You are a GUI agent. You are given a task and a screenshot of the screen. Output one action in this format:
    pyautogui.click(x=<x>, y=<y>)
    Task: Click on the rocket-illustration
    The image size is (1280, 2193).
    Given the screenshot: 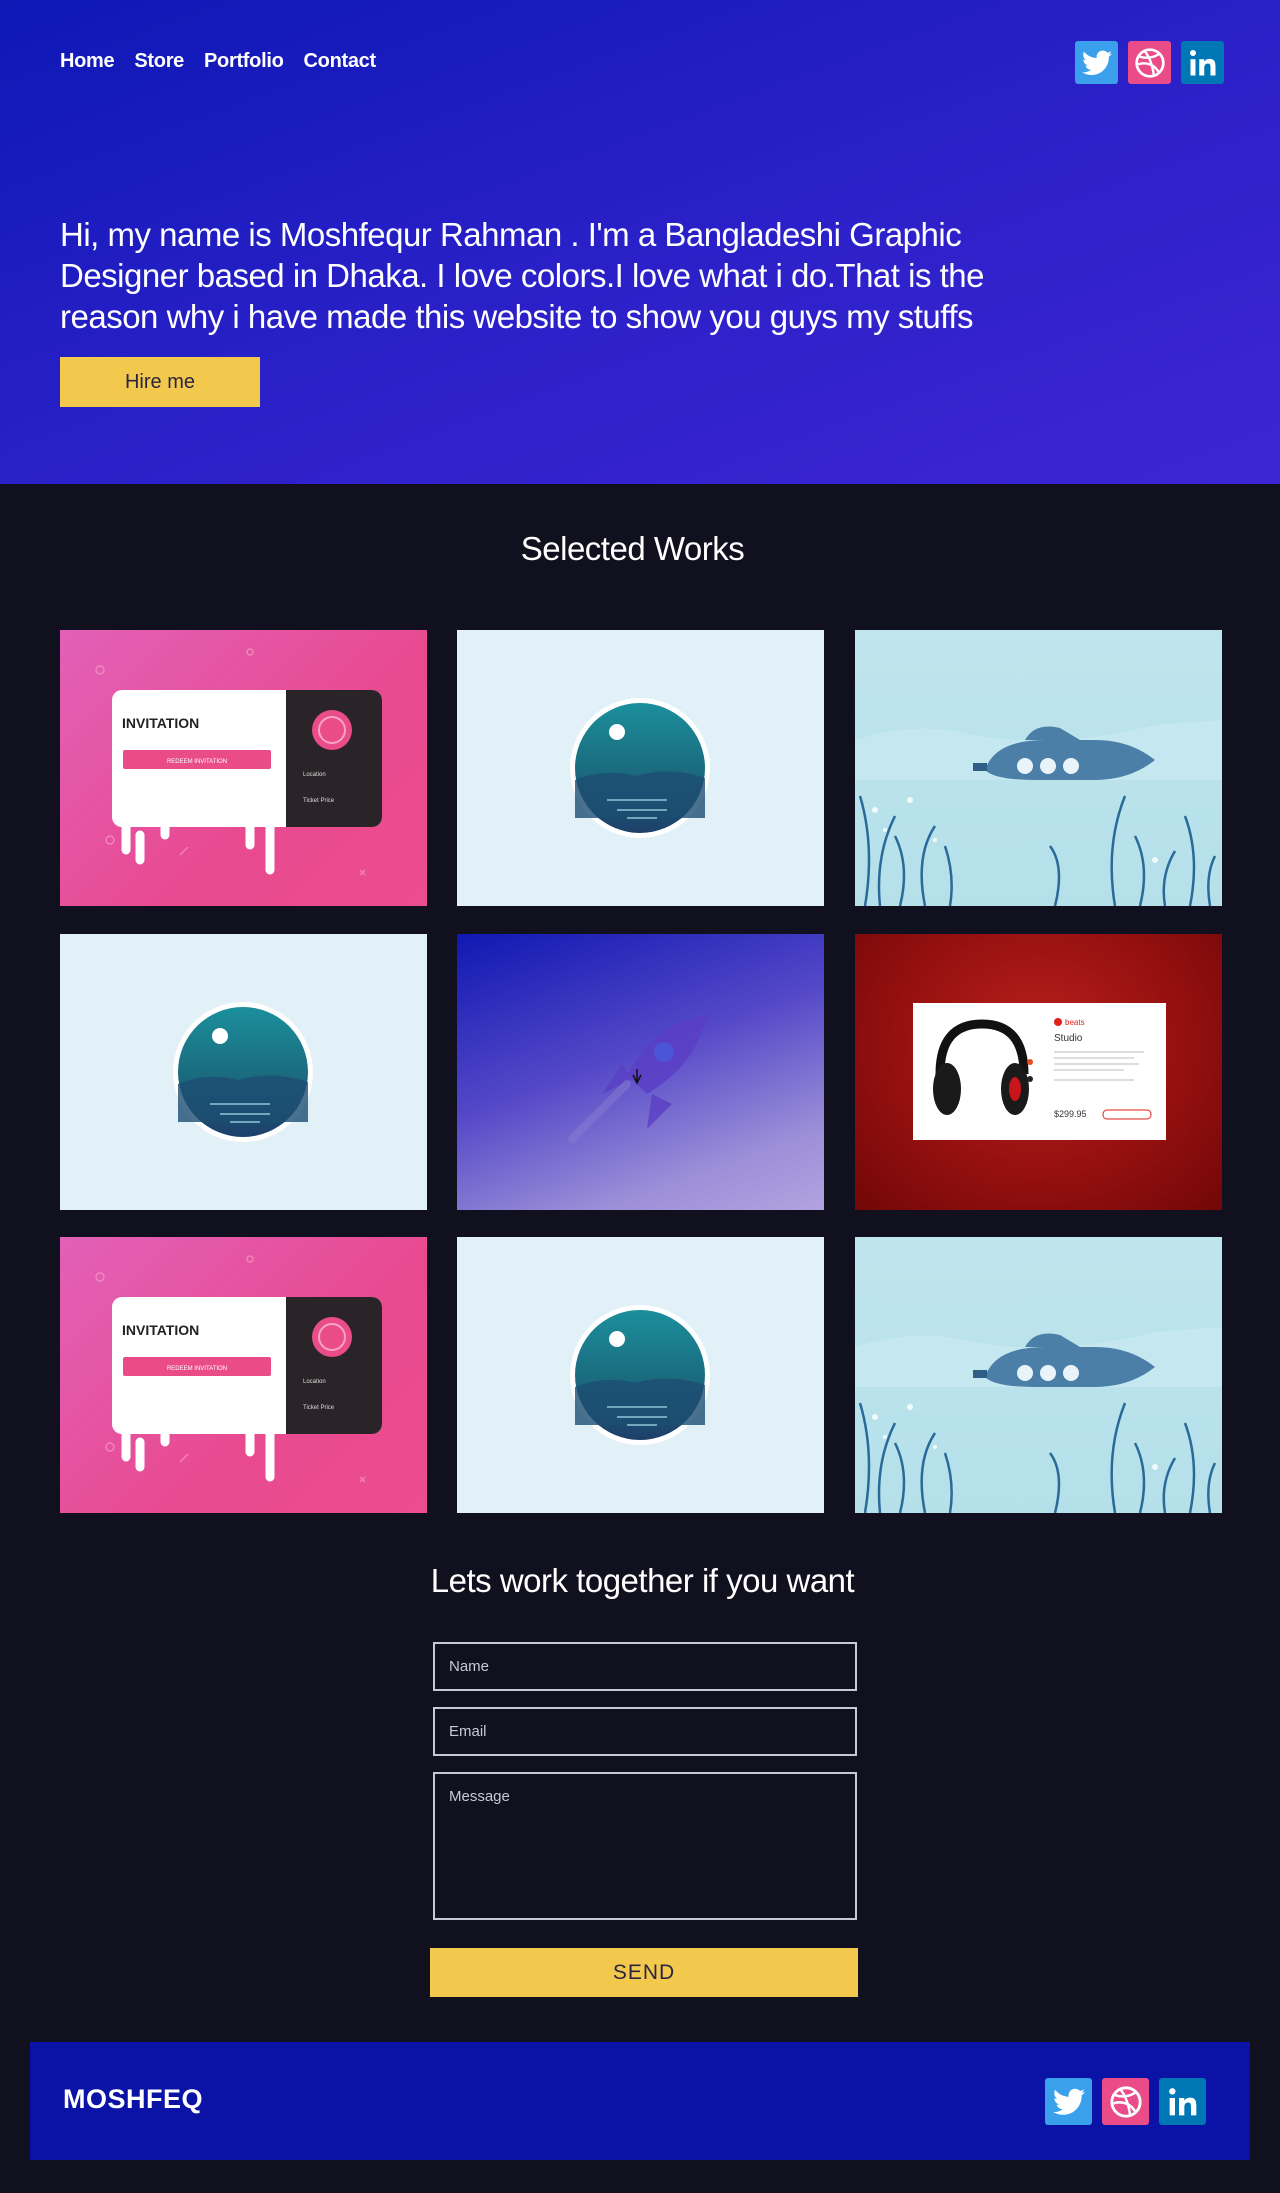 What is the action you would take?
    pyautogui.click(x=637, y=1078)
    